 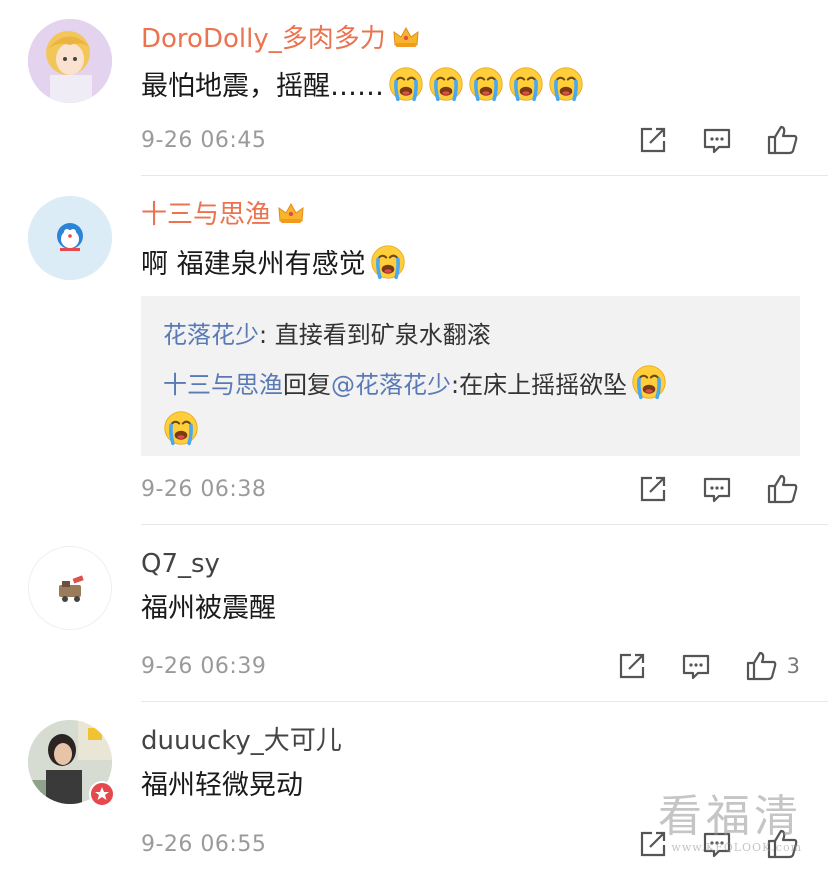 What do you see at coordinates (204, 666) in the screenshot?
I see `timestamp: 9-26 06:39` at bounding box center [204, 666].